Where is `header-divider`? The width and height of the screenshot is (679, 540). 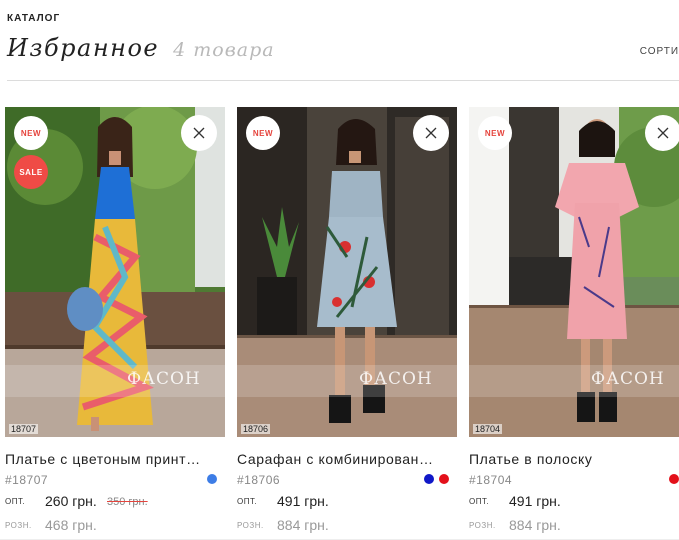
header-divider is located at coordinates (343, 80).